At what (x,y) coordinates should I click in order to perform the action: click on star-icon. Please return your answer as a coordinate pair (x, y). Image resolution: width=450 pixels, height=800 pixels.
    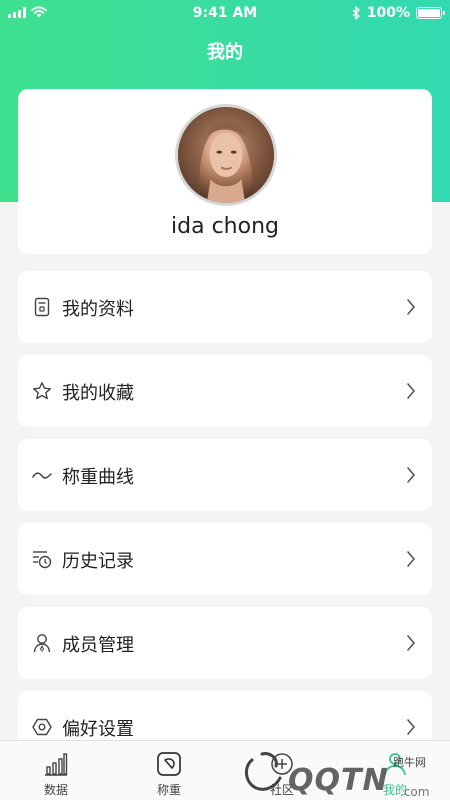
    Looking at the image, I should click on (42, 391).